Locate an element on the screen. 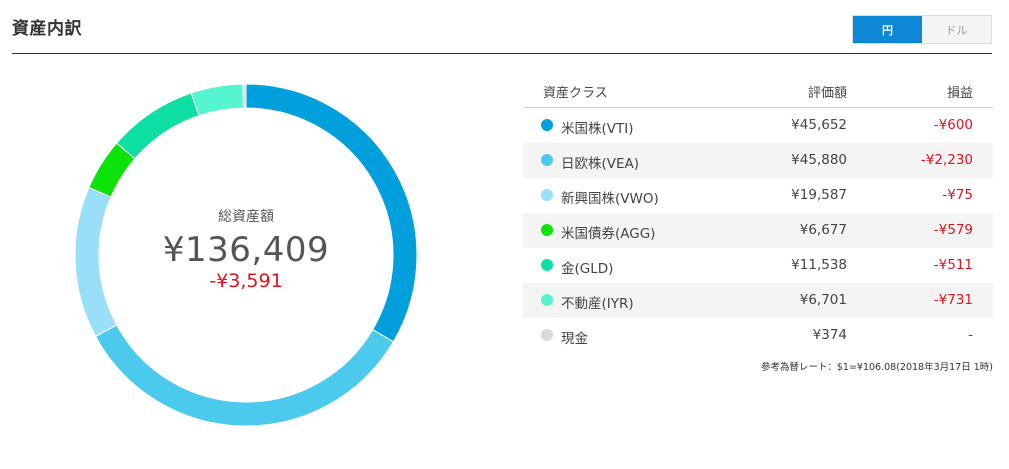  asset-value: ¥6,701 is located at coordinates (823, 300).